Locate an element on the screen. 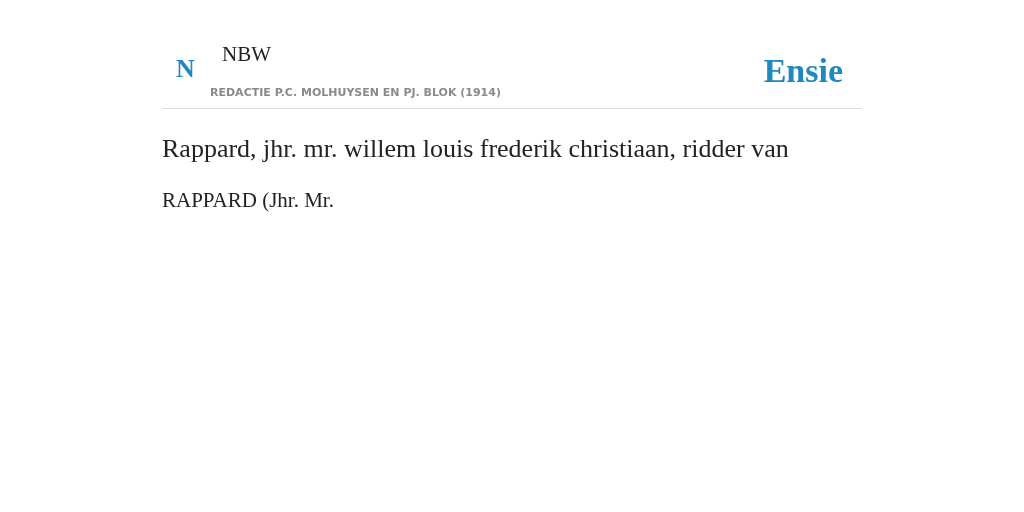  source-title: NBW is located at coordinates (246, 54).